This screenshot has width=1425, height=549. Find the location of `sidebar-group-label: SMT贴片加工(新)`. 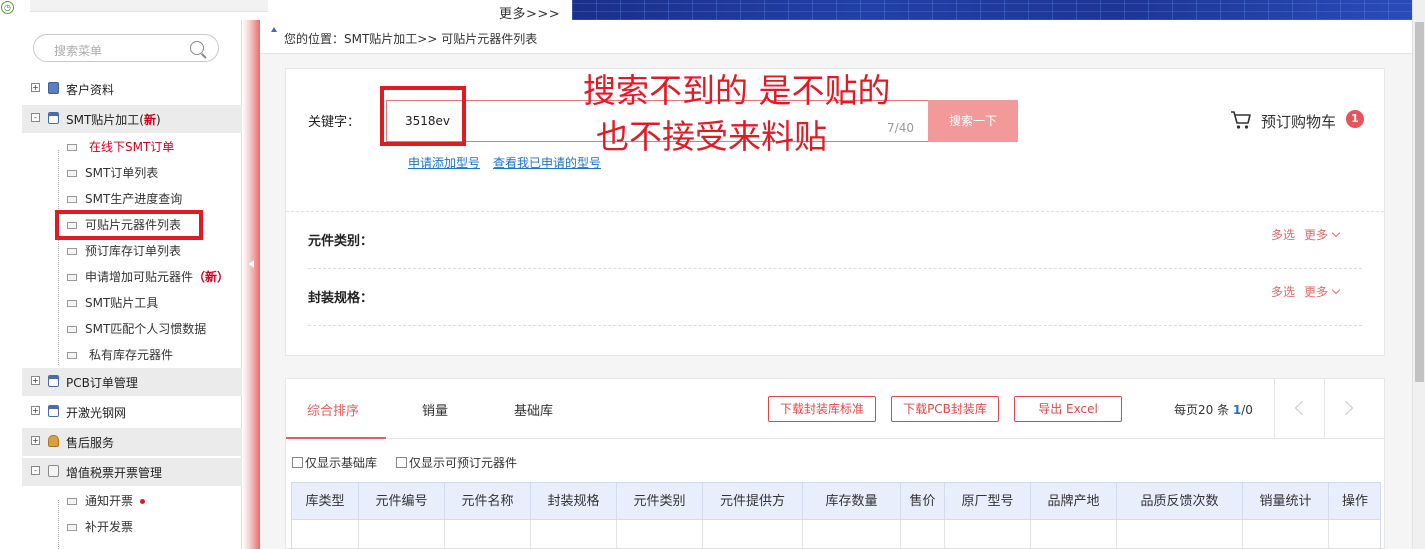

sidebar-group-label: SMT贴片加工(新) is located at coordinates (113, 120).